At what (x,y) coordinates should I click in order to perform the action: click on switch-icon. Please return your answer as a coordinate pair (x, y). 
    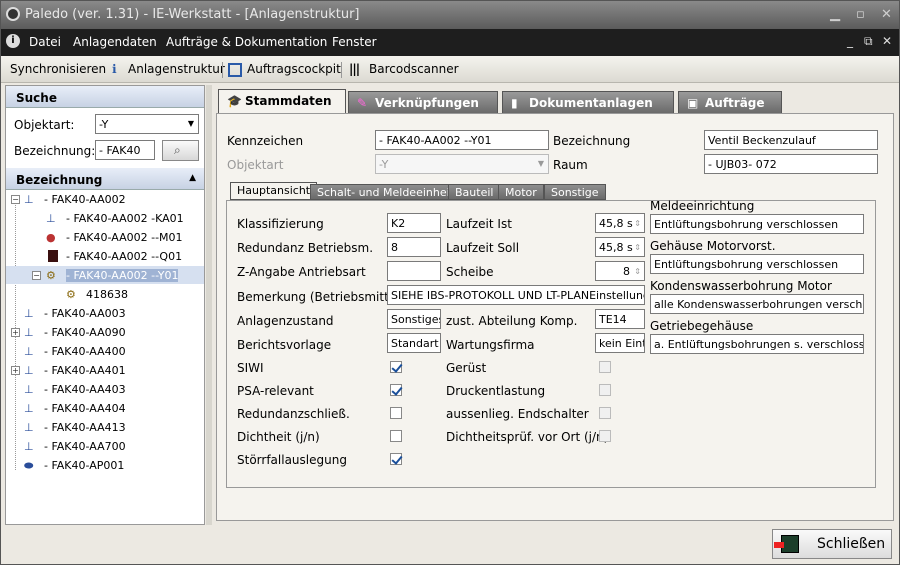
    Looking at the image, I should click on (53, 256).